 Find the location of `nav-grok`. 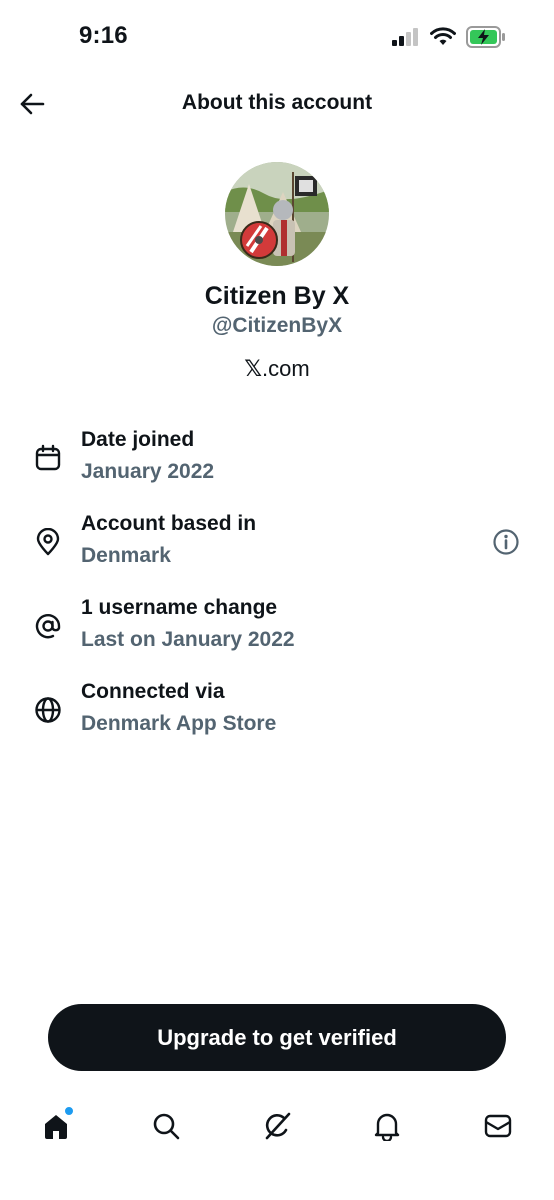

nav-grok is located at coordinates (277, 1126).